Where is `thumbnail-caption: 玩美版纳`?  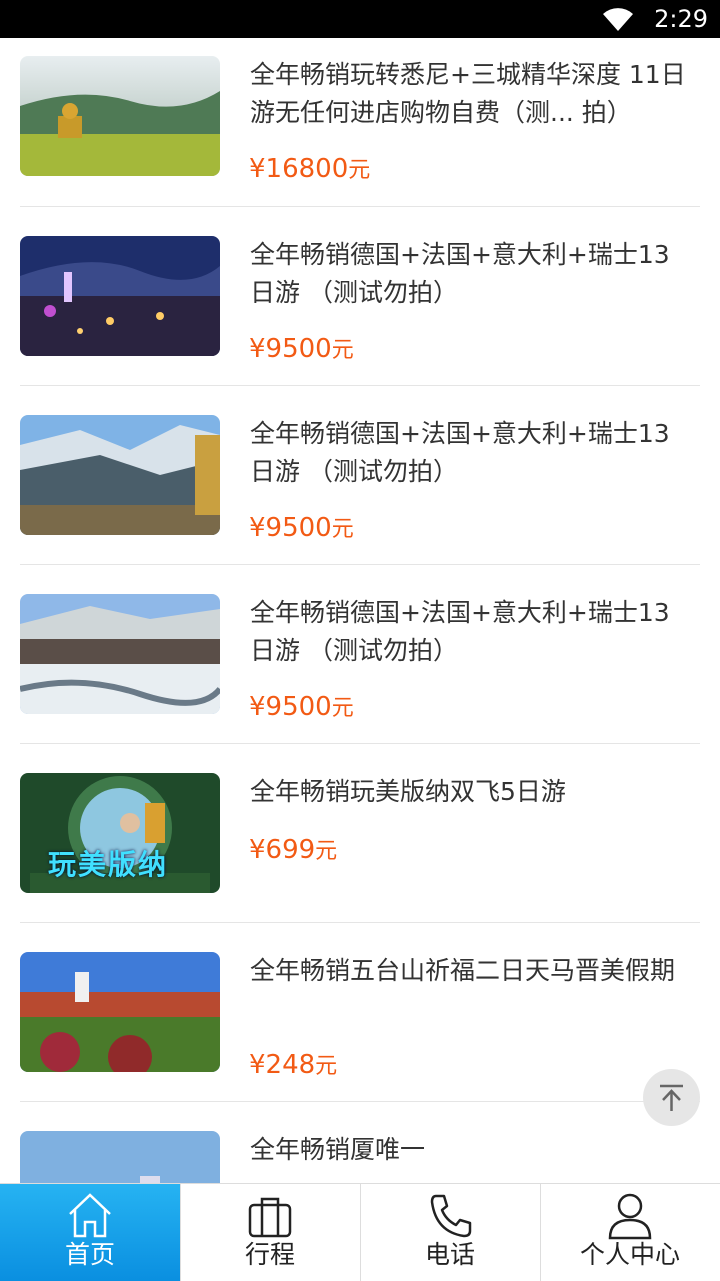 thumbnail-caption: 玩美版纳 is located at coordinates (108, 864).